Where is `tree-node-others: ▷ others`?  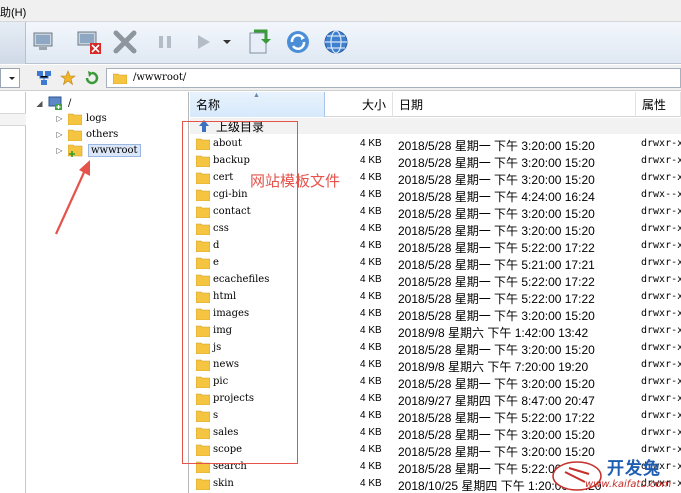
tree-node-others: ▷ others is located at coordinates (86, 134).